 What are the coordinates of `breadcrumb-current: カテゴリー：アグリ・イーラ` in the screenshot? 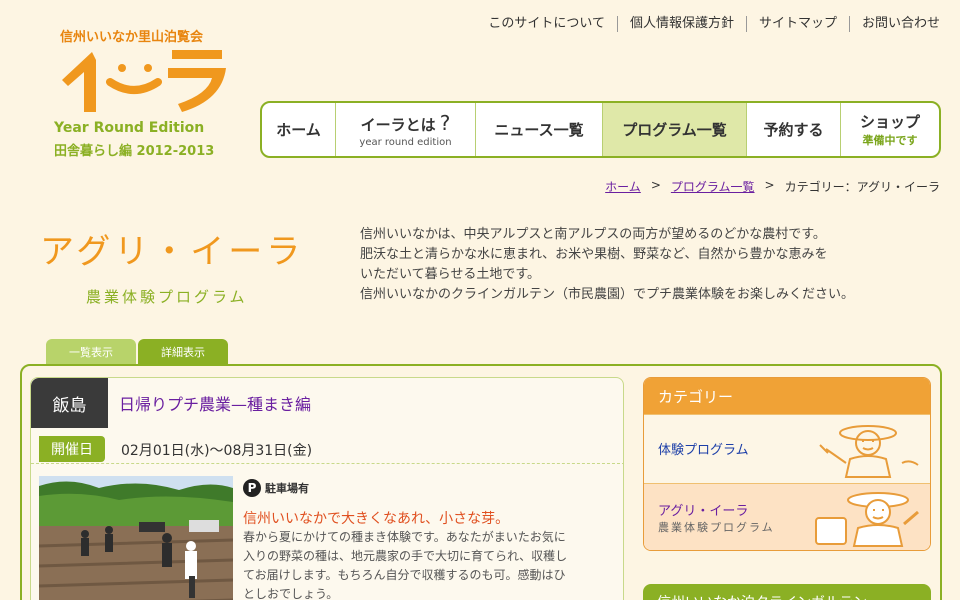 It's located at (862, 187).